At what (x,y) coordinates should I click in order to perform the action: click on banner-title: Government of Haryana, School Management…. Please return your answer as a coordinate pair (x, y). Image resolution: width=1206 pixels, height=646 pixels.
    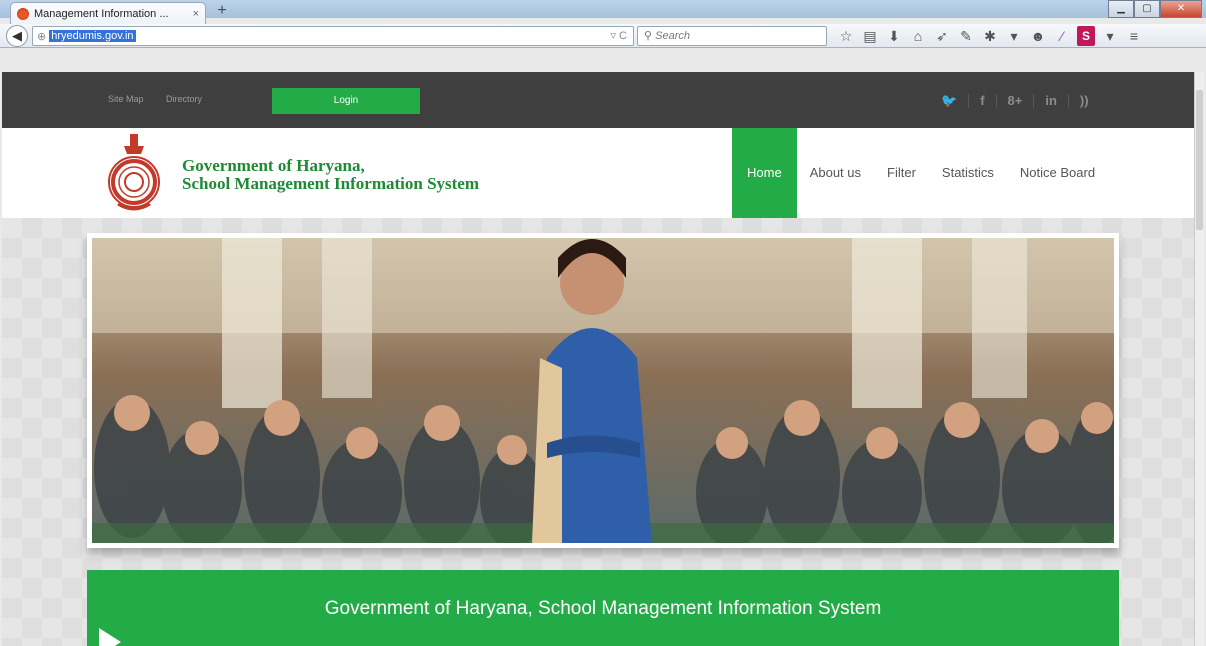
    Looking at the image, I should click on (603, 608).